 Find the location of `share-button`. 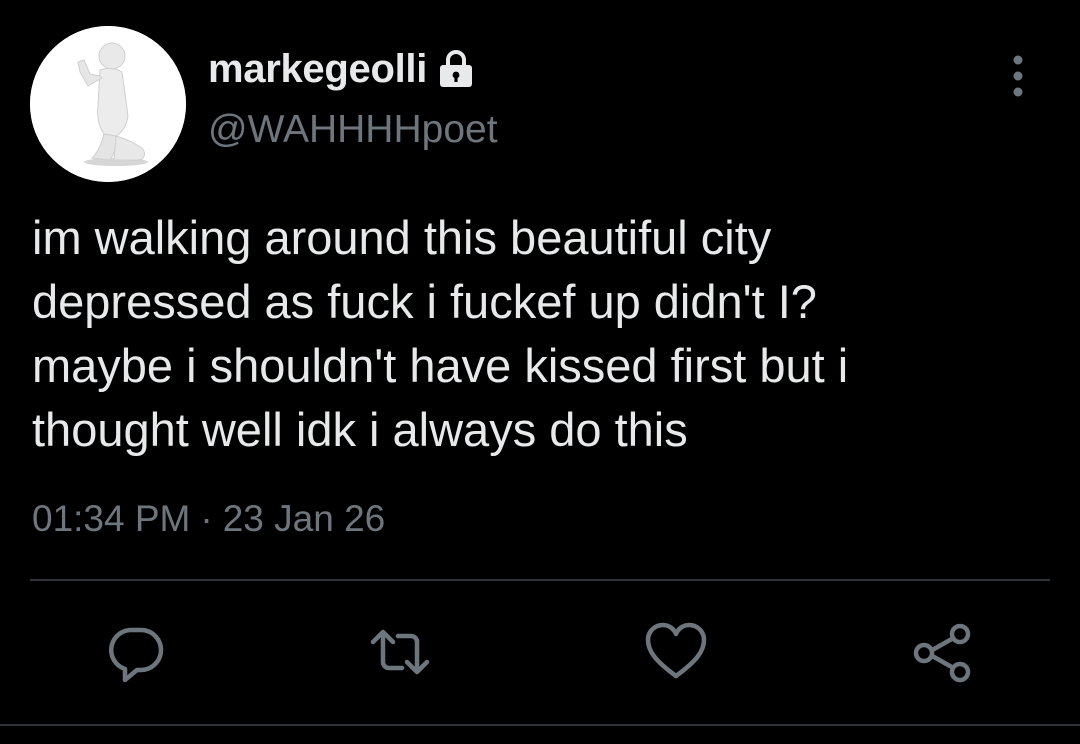

share-button is located at coordinates (942, 652).